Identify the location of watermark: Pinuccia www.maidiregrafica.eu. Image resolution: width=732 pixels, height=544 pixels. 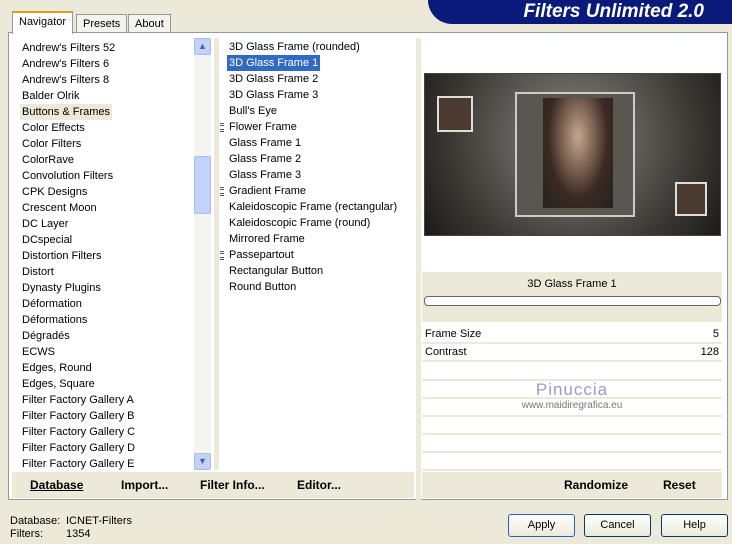
(572, 395).